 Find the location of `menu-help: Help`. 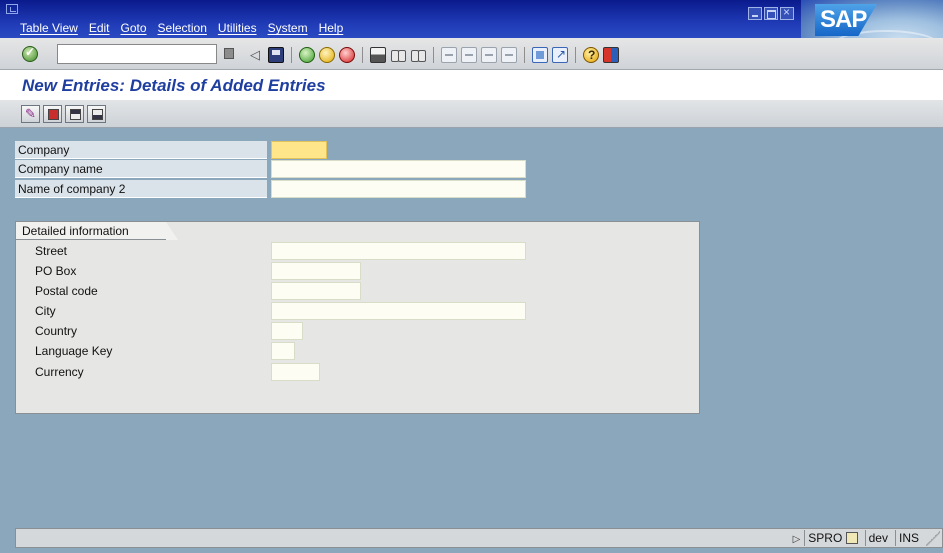

menu-help: Help is located at coordinates (331, 28).